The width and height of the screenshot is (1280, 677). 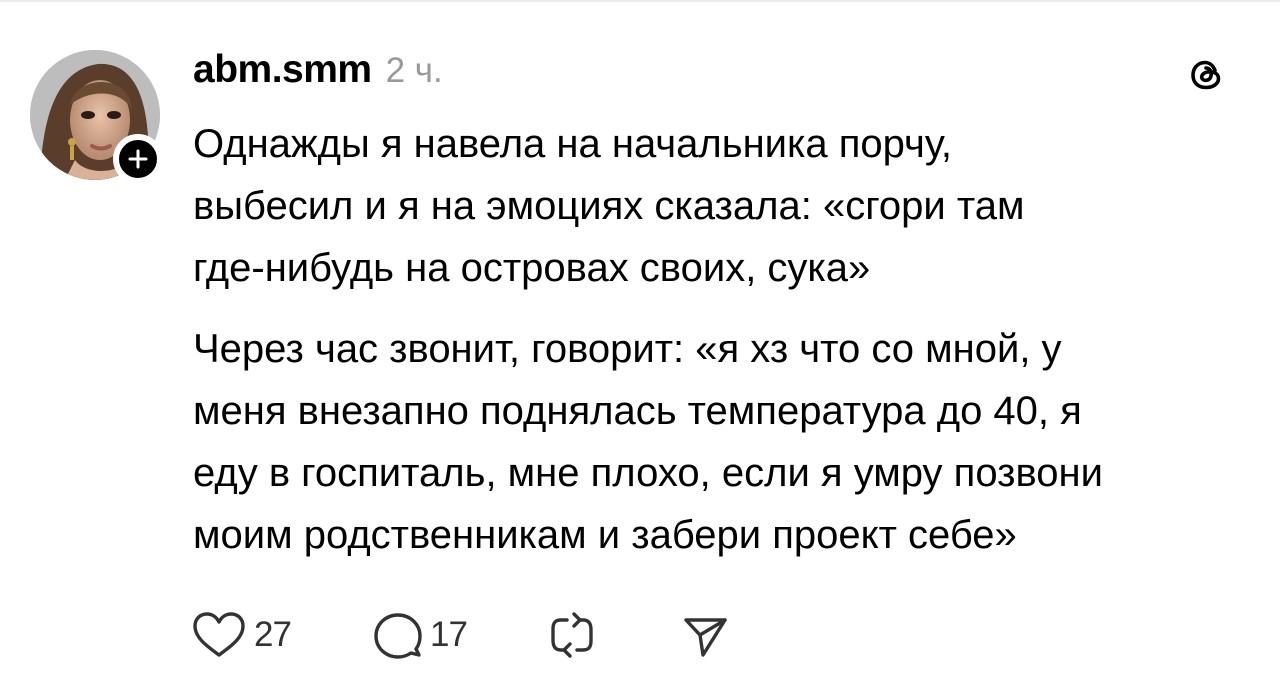 What do you see at coordinates (1206, 75) in the screenshot?
I see `threads-logo-icon` at bounding box center [1206, 75].